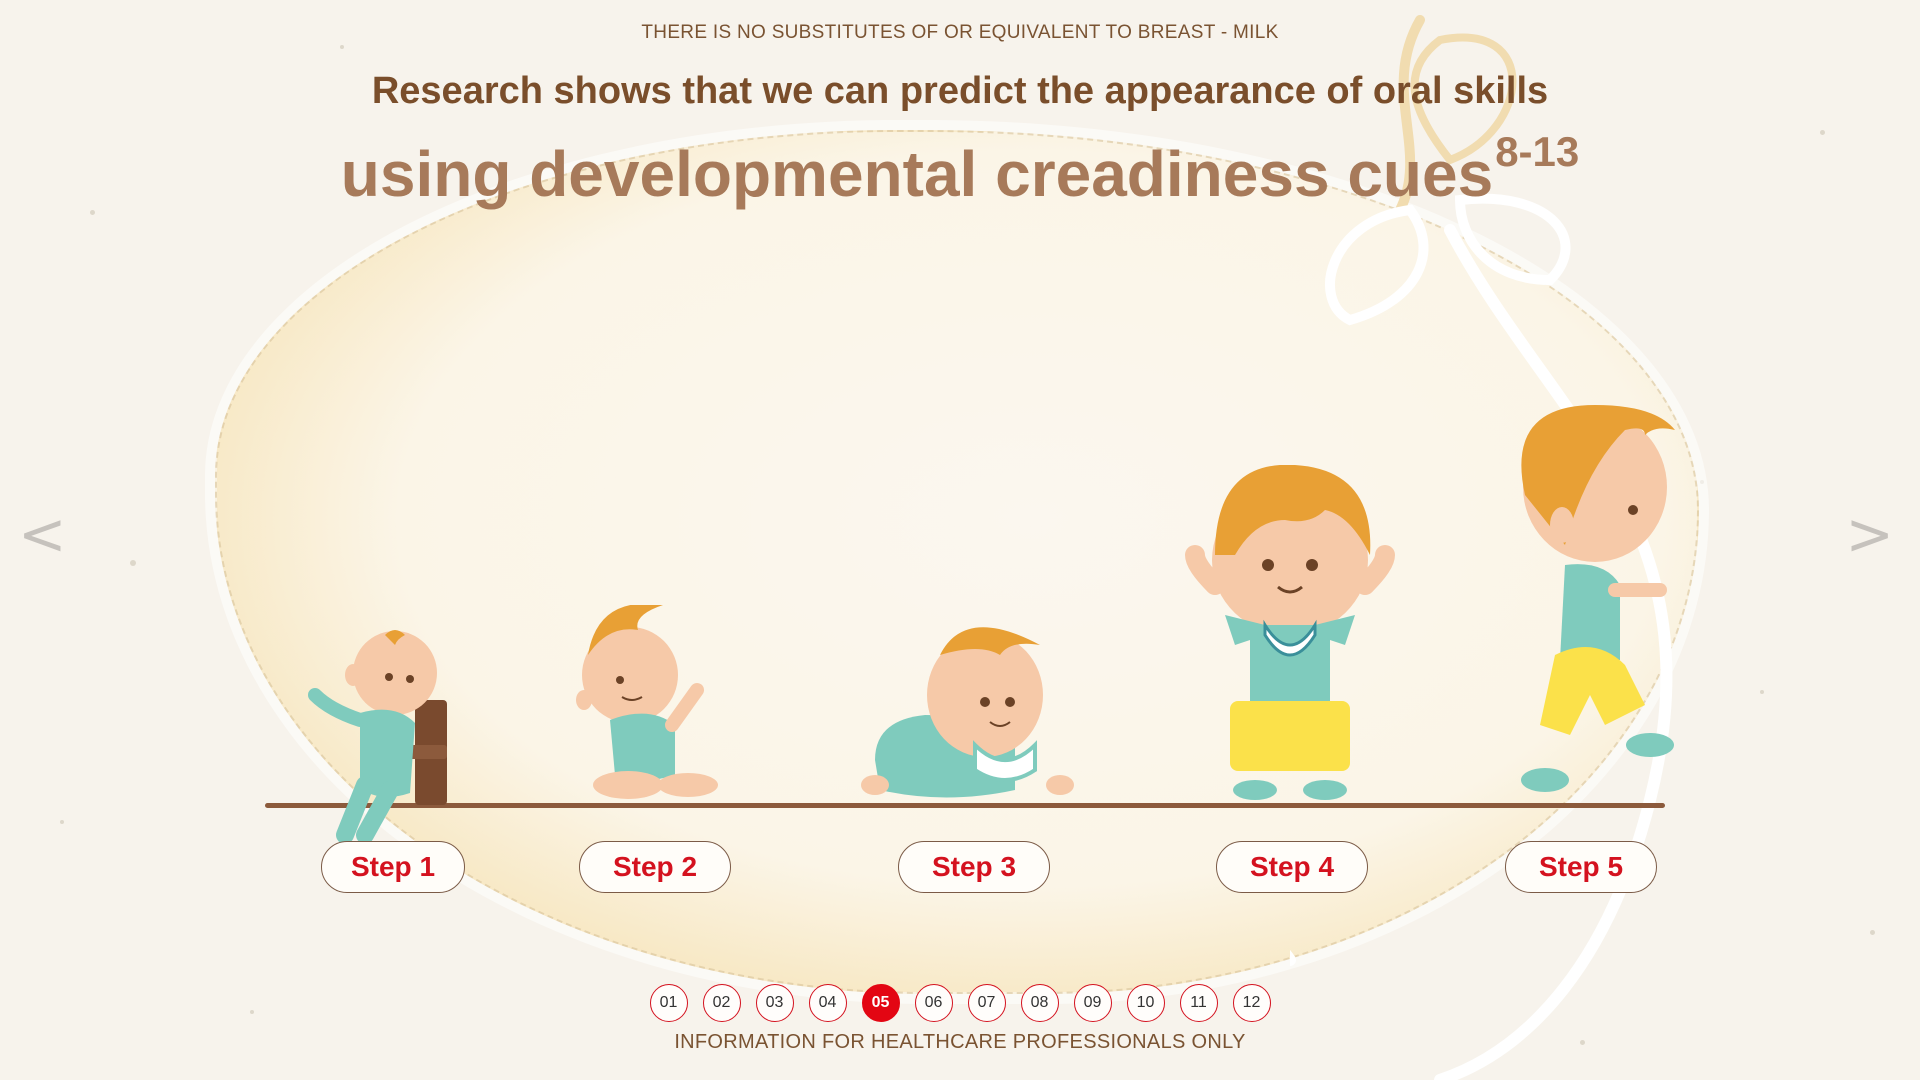  I want to click on slide-pager: 01 02 03 04 05 06 07 08 09 10 11 12, so click(960, 1003).